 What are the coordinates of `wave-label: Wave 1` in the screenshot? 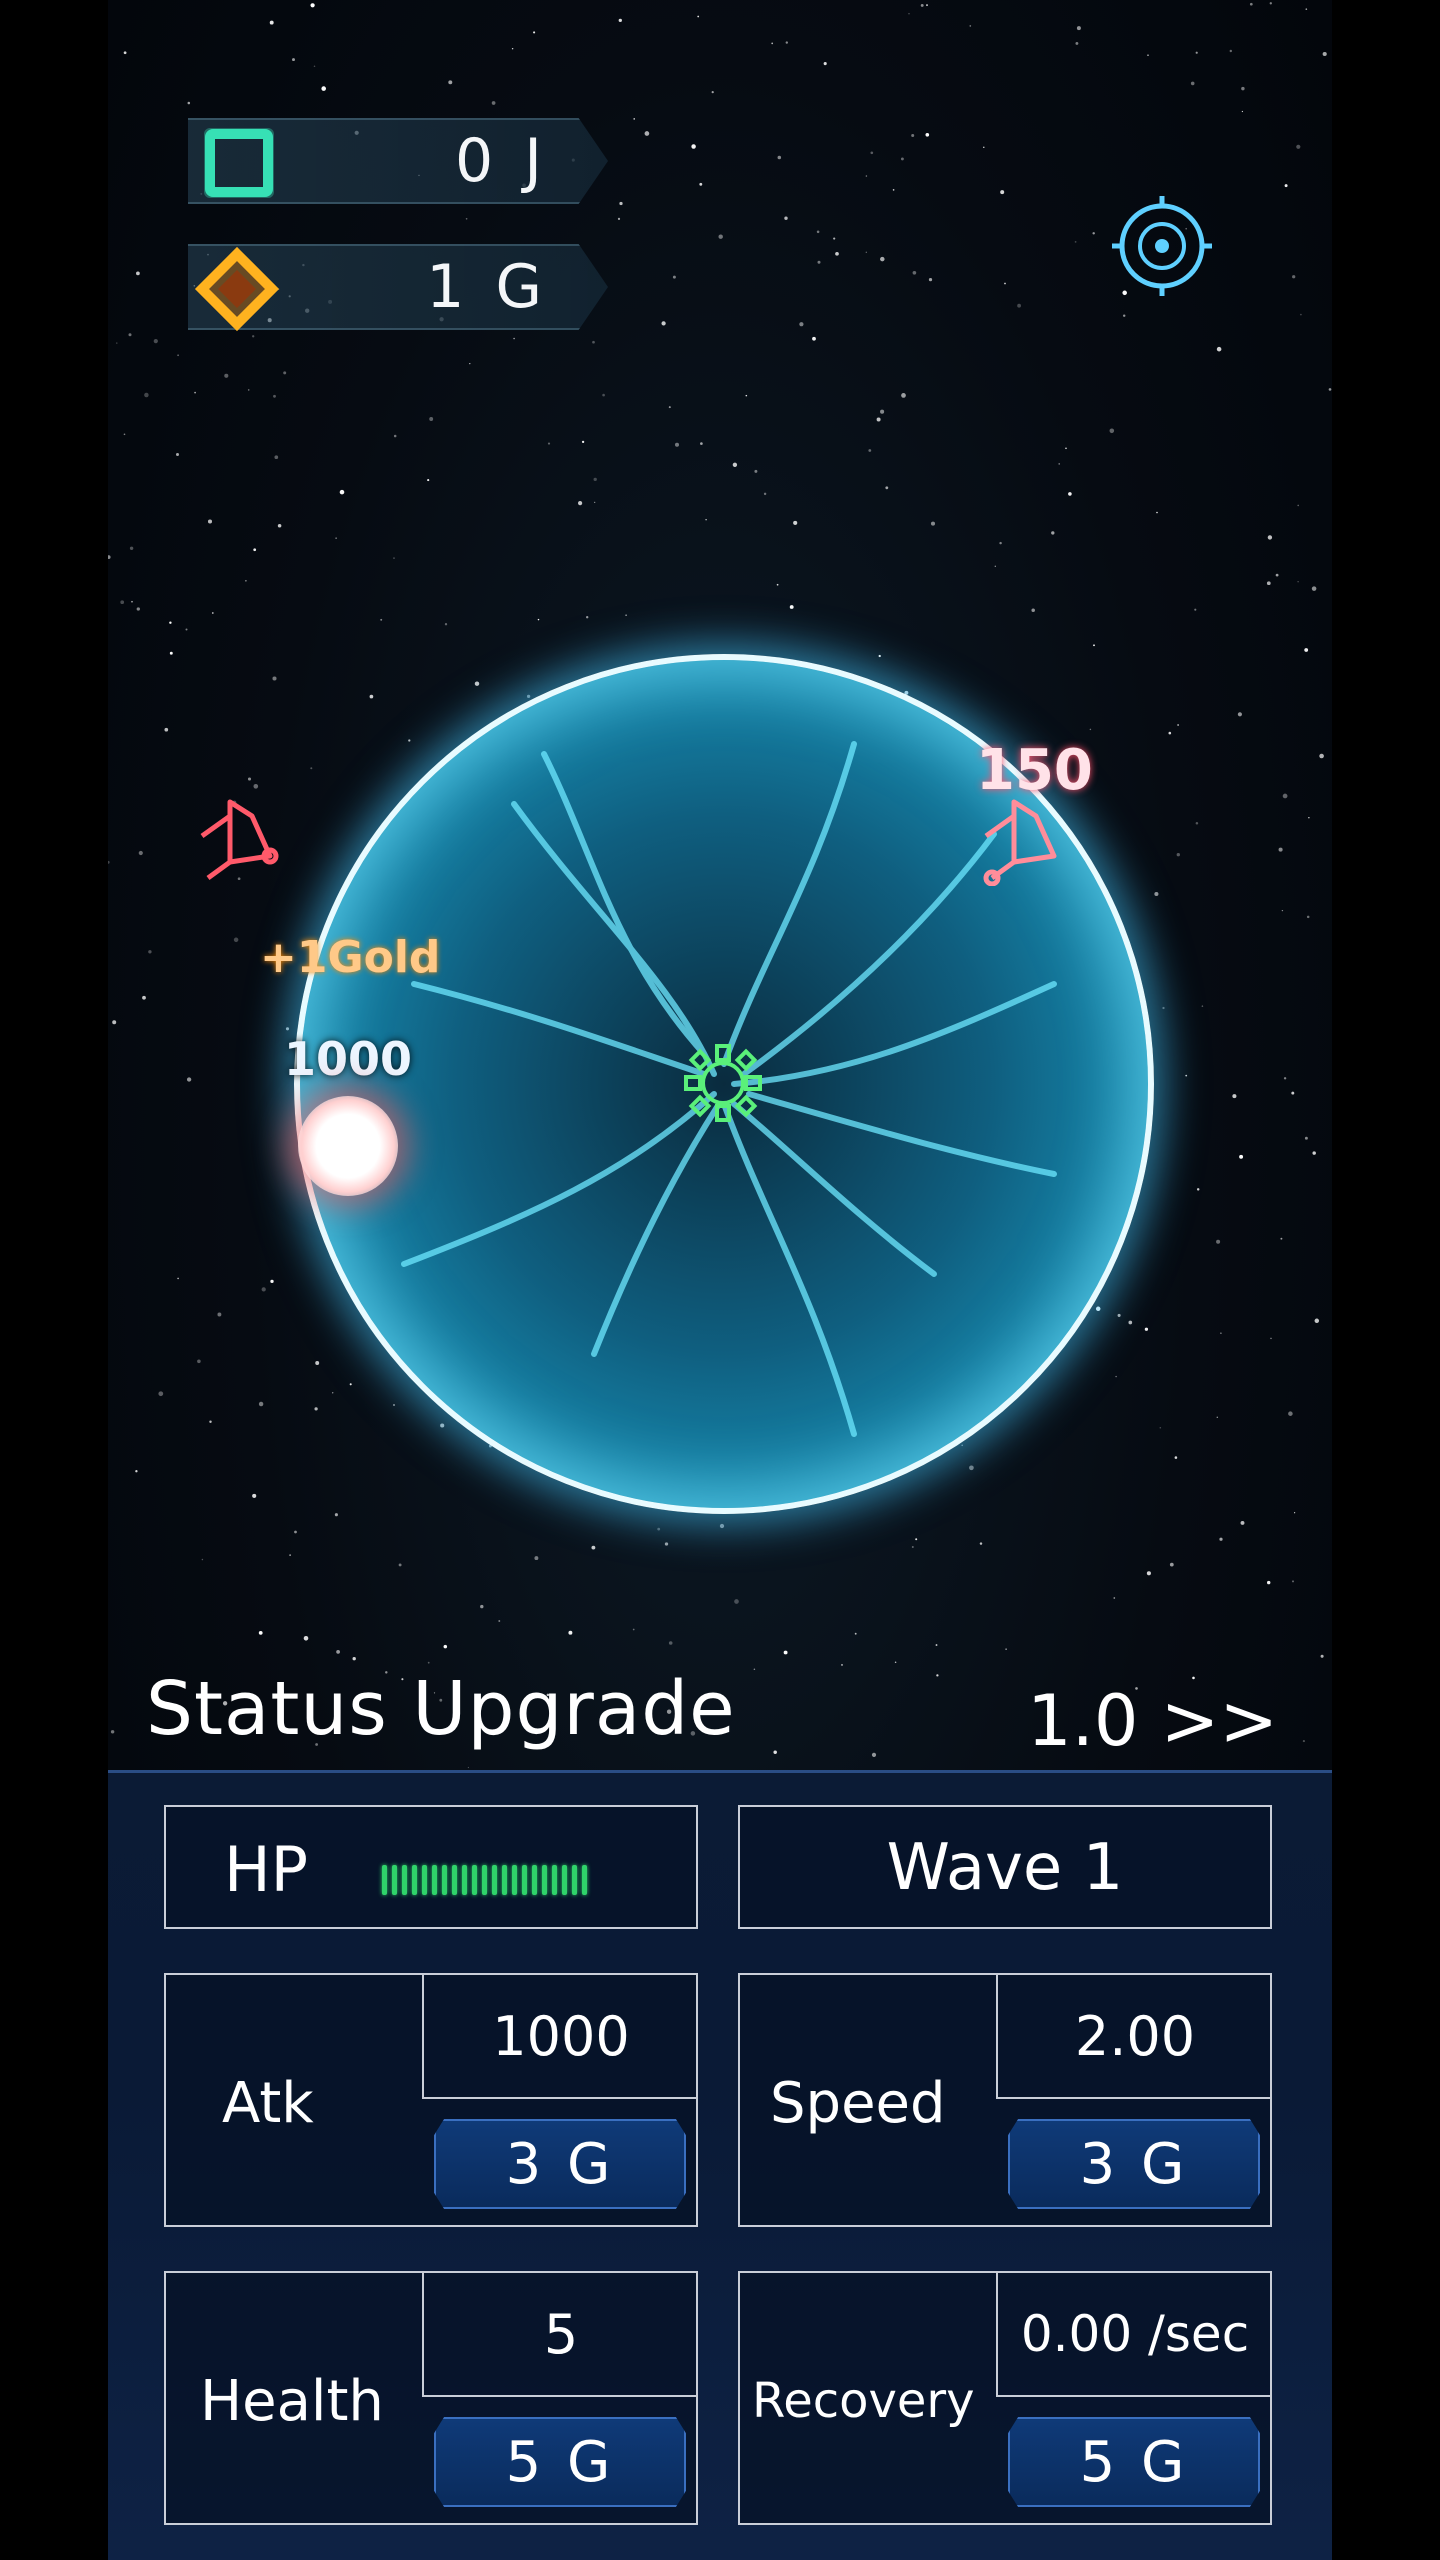 It's located at (1005, 1868).